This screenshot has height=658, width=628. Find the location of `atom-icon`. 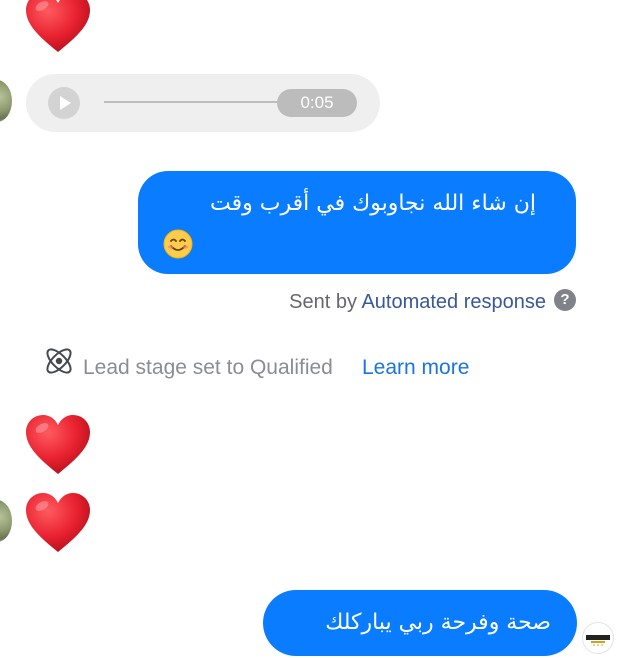

atom-icon is located at coordinates (59, 361).